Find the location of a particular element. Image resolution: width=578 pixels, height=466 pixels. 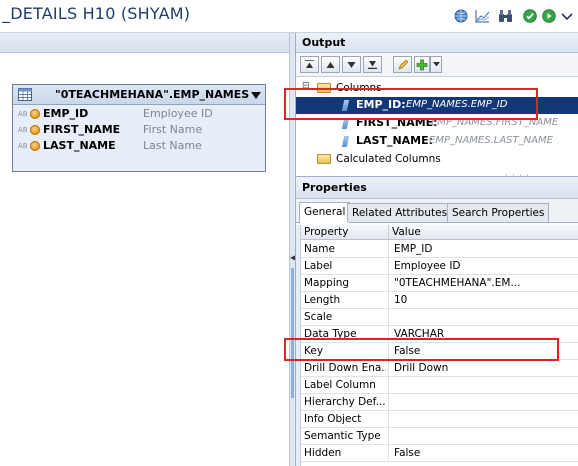

property-name: Mapping is located at coordinates (327, 283).